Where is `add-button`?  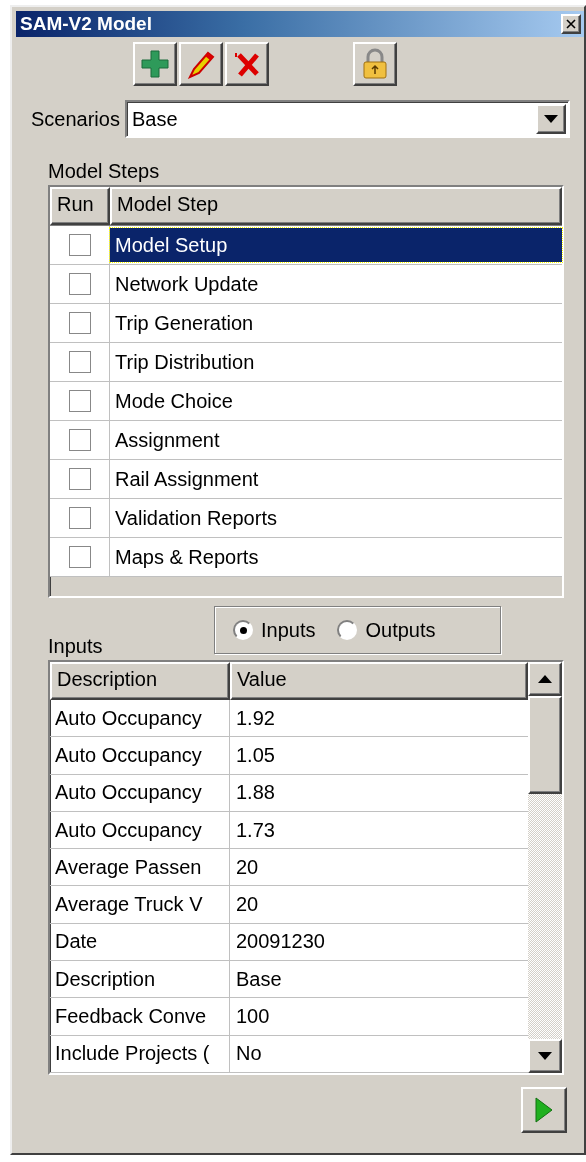 add-button is located at coordinates (155, 64).